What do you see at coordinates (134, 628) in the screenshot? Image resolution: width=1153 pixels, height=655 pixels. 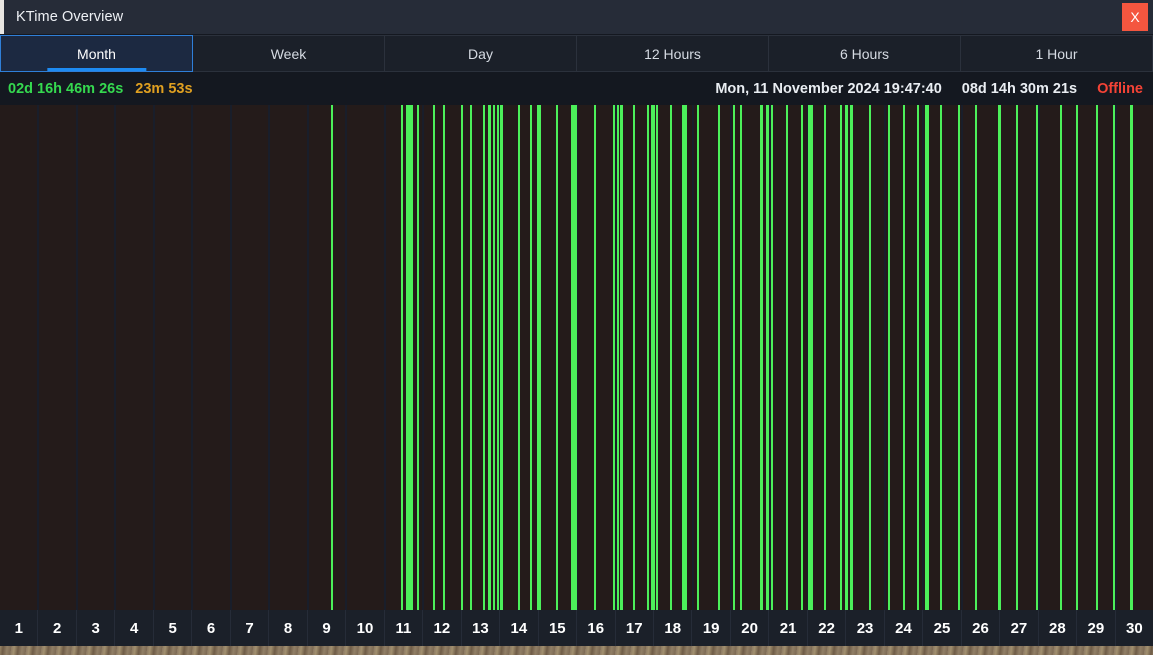 I see `axis-day-label: 4` at bounding box center [134, 628].